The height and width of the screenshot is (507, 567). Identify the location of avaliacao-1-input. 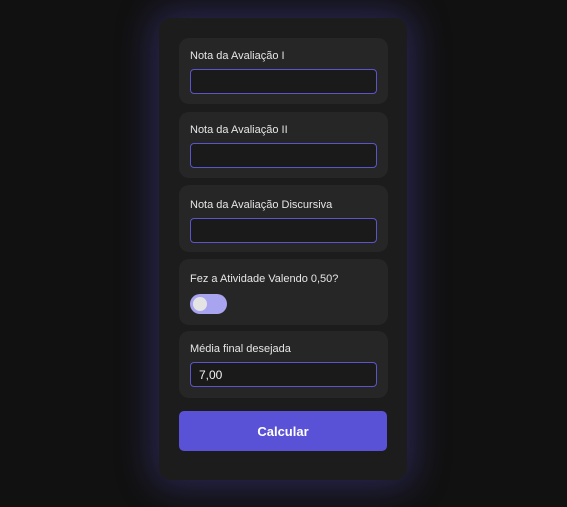
(283, 81).